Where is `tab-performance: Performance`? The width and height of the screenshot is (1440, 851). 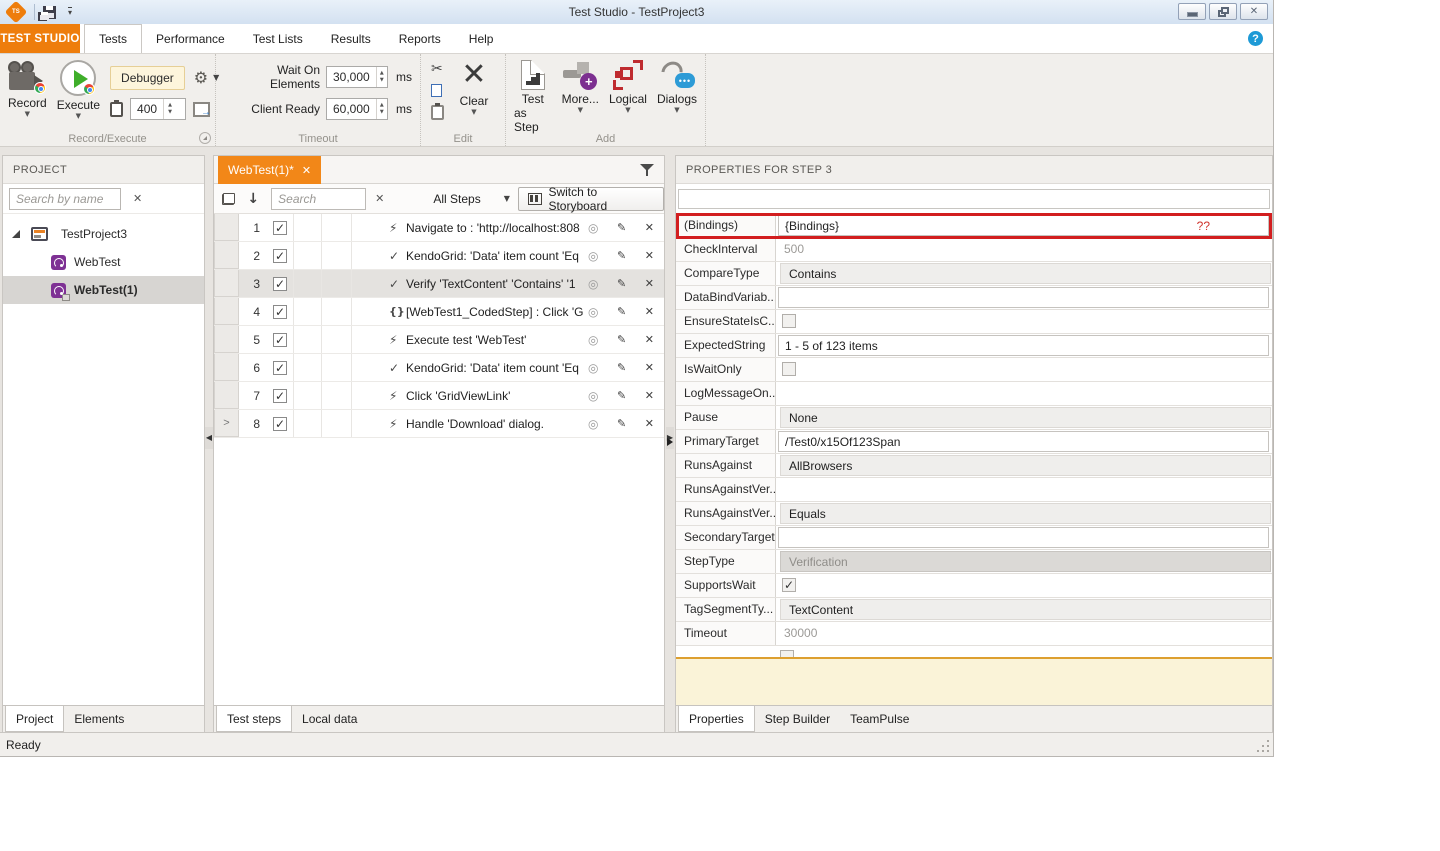
tab-performance: Performance is located at coordinates (190, 38).